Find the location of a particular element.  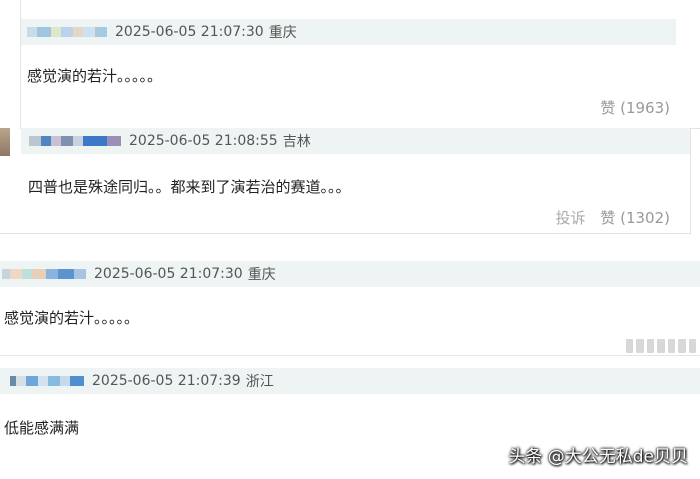

comment-actions: 赞 (1963) is located at coordinates (630, 107).